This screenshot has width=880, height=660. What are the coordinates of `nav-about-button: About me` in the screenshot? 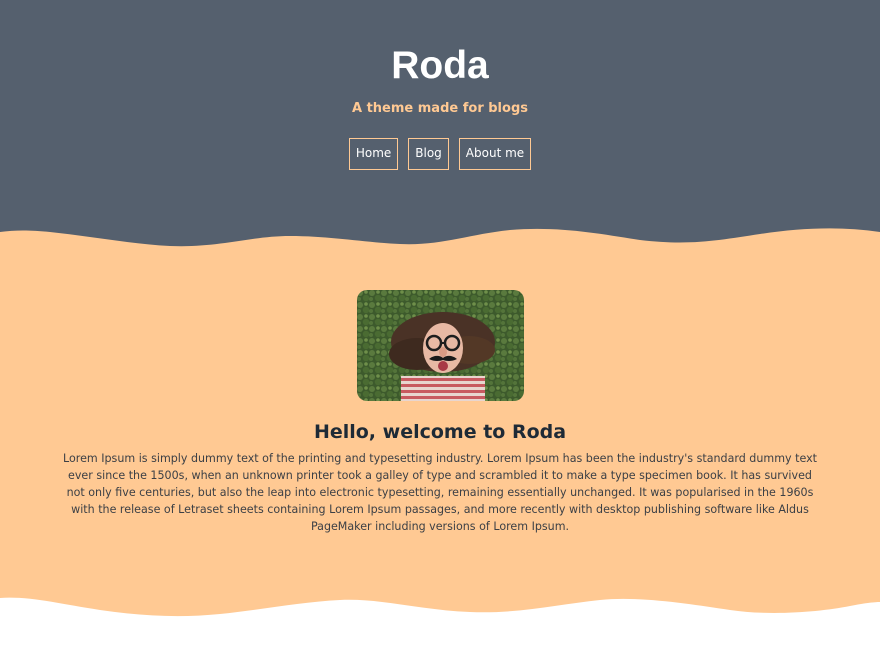 It's located at (495, 154).